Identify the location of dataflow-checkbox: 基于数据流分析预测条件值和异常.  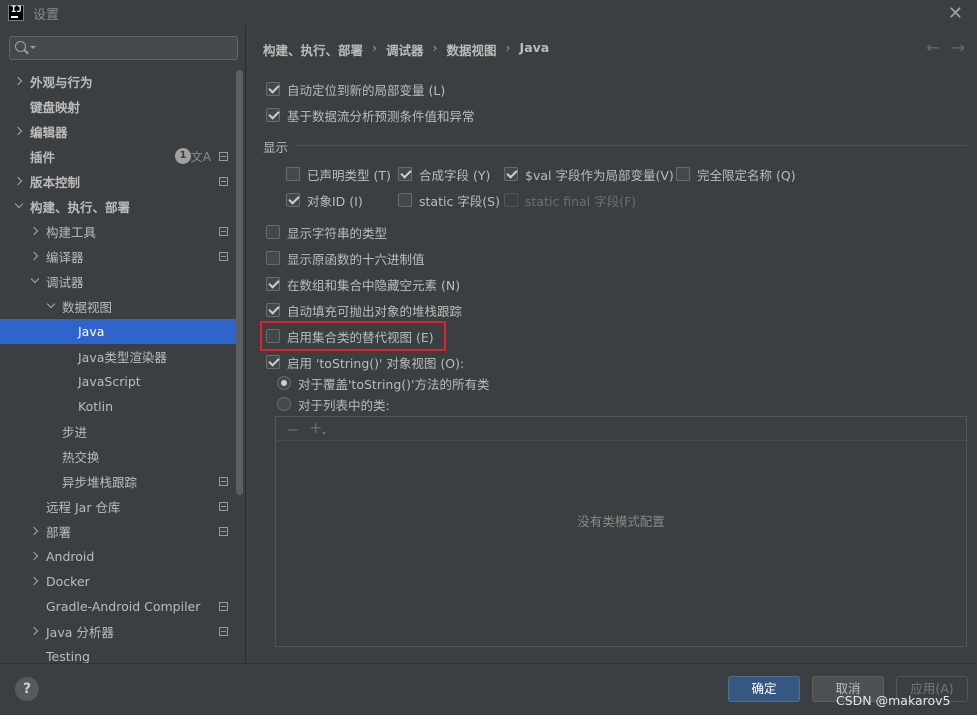
(370, 115).